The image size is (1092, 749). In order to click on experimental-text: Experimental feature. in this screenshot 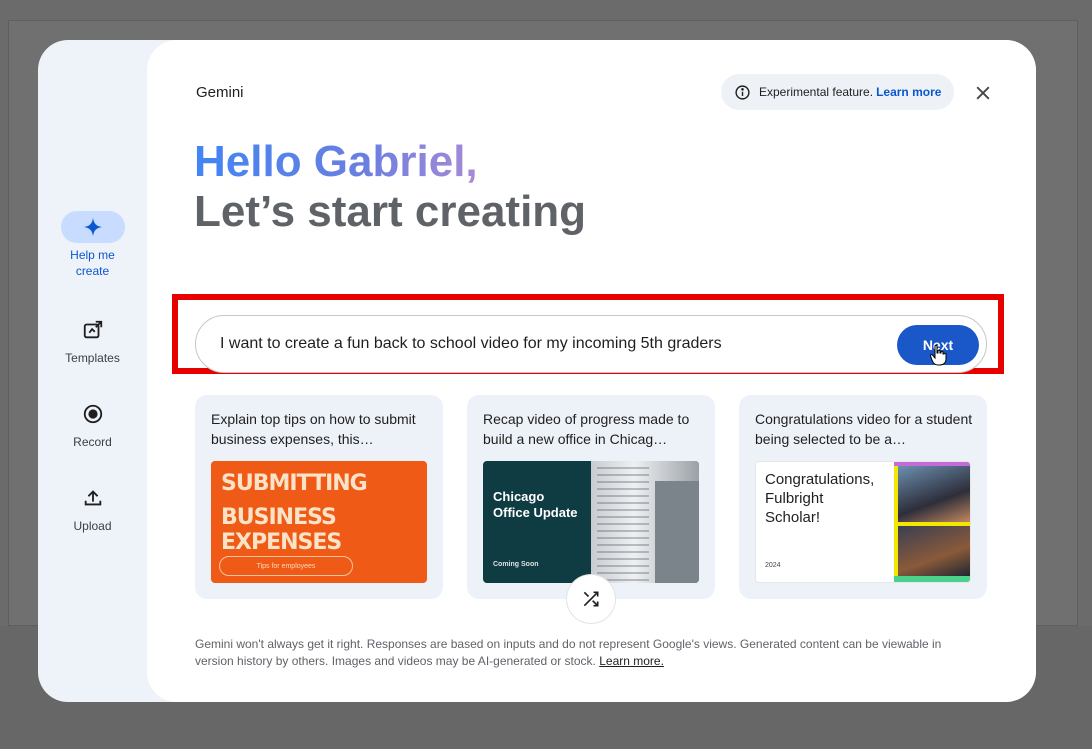, I will do `click(816, 92)`.